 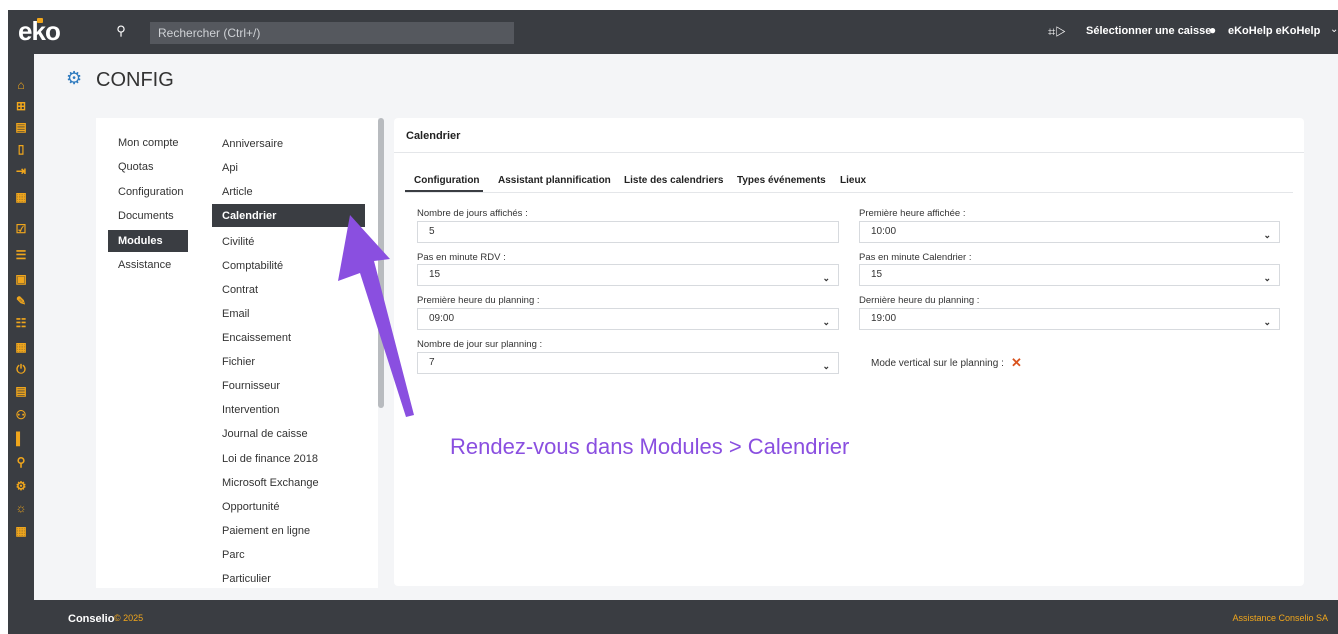 What do you see at coordinates (250, 410) in the screenshot?
I see `module-item-intervention: Intervention` at bounding box center [250, 410].